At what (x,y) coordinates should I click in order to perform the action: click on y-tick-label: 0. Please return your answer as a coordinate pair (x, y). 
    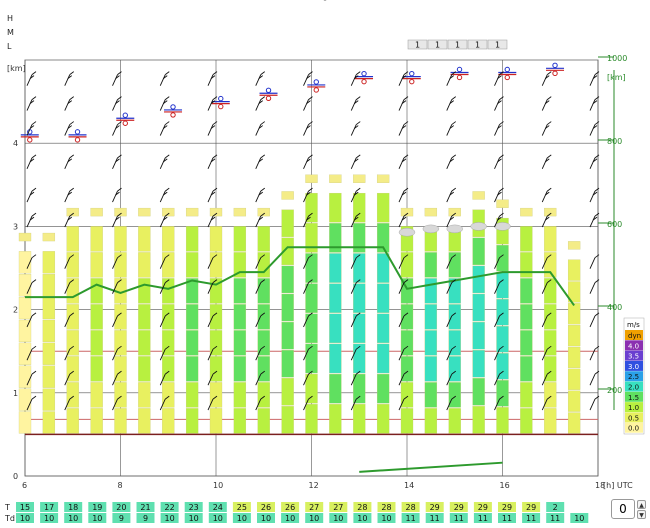
    Looking at the image, I should click on (15, 476).